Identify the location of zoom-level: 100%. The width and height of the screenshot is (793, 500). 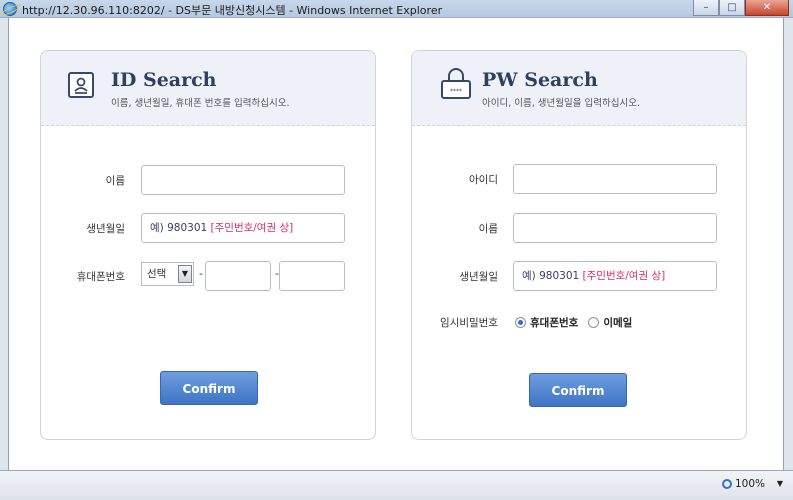
(749, 484).